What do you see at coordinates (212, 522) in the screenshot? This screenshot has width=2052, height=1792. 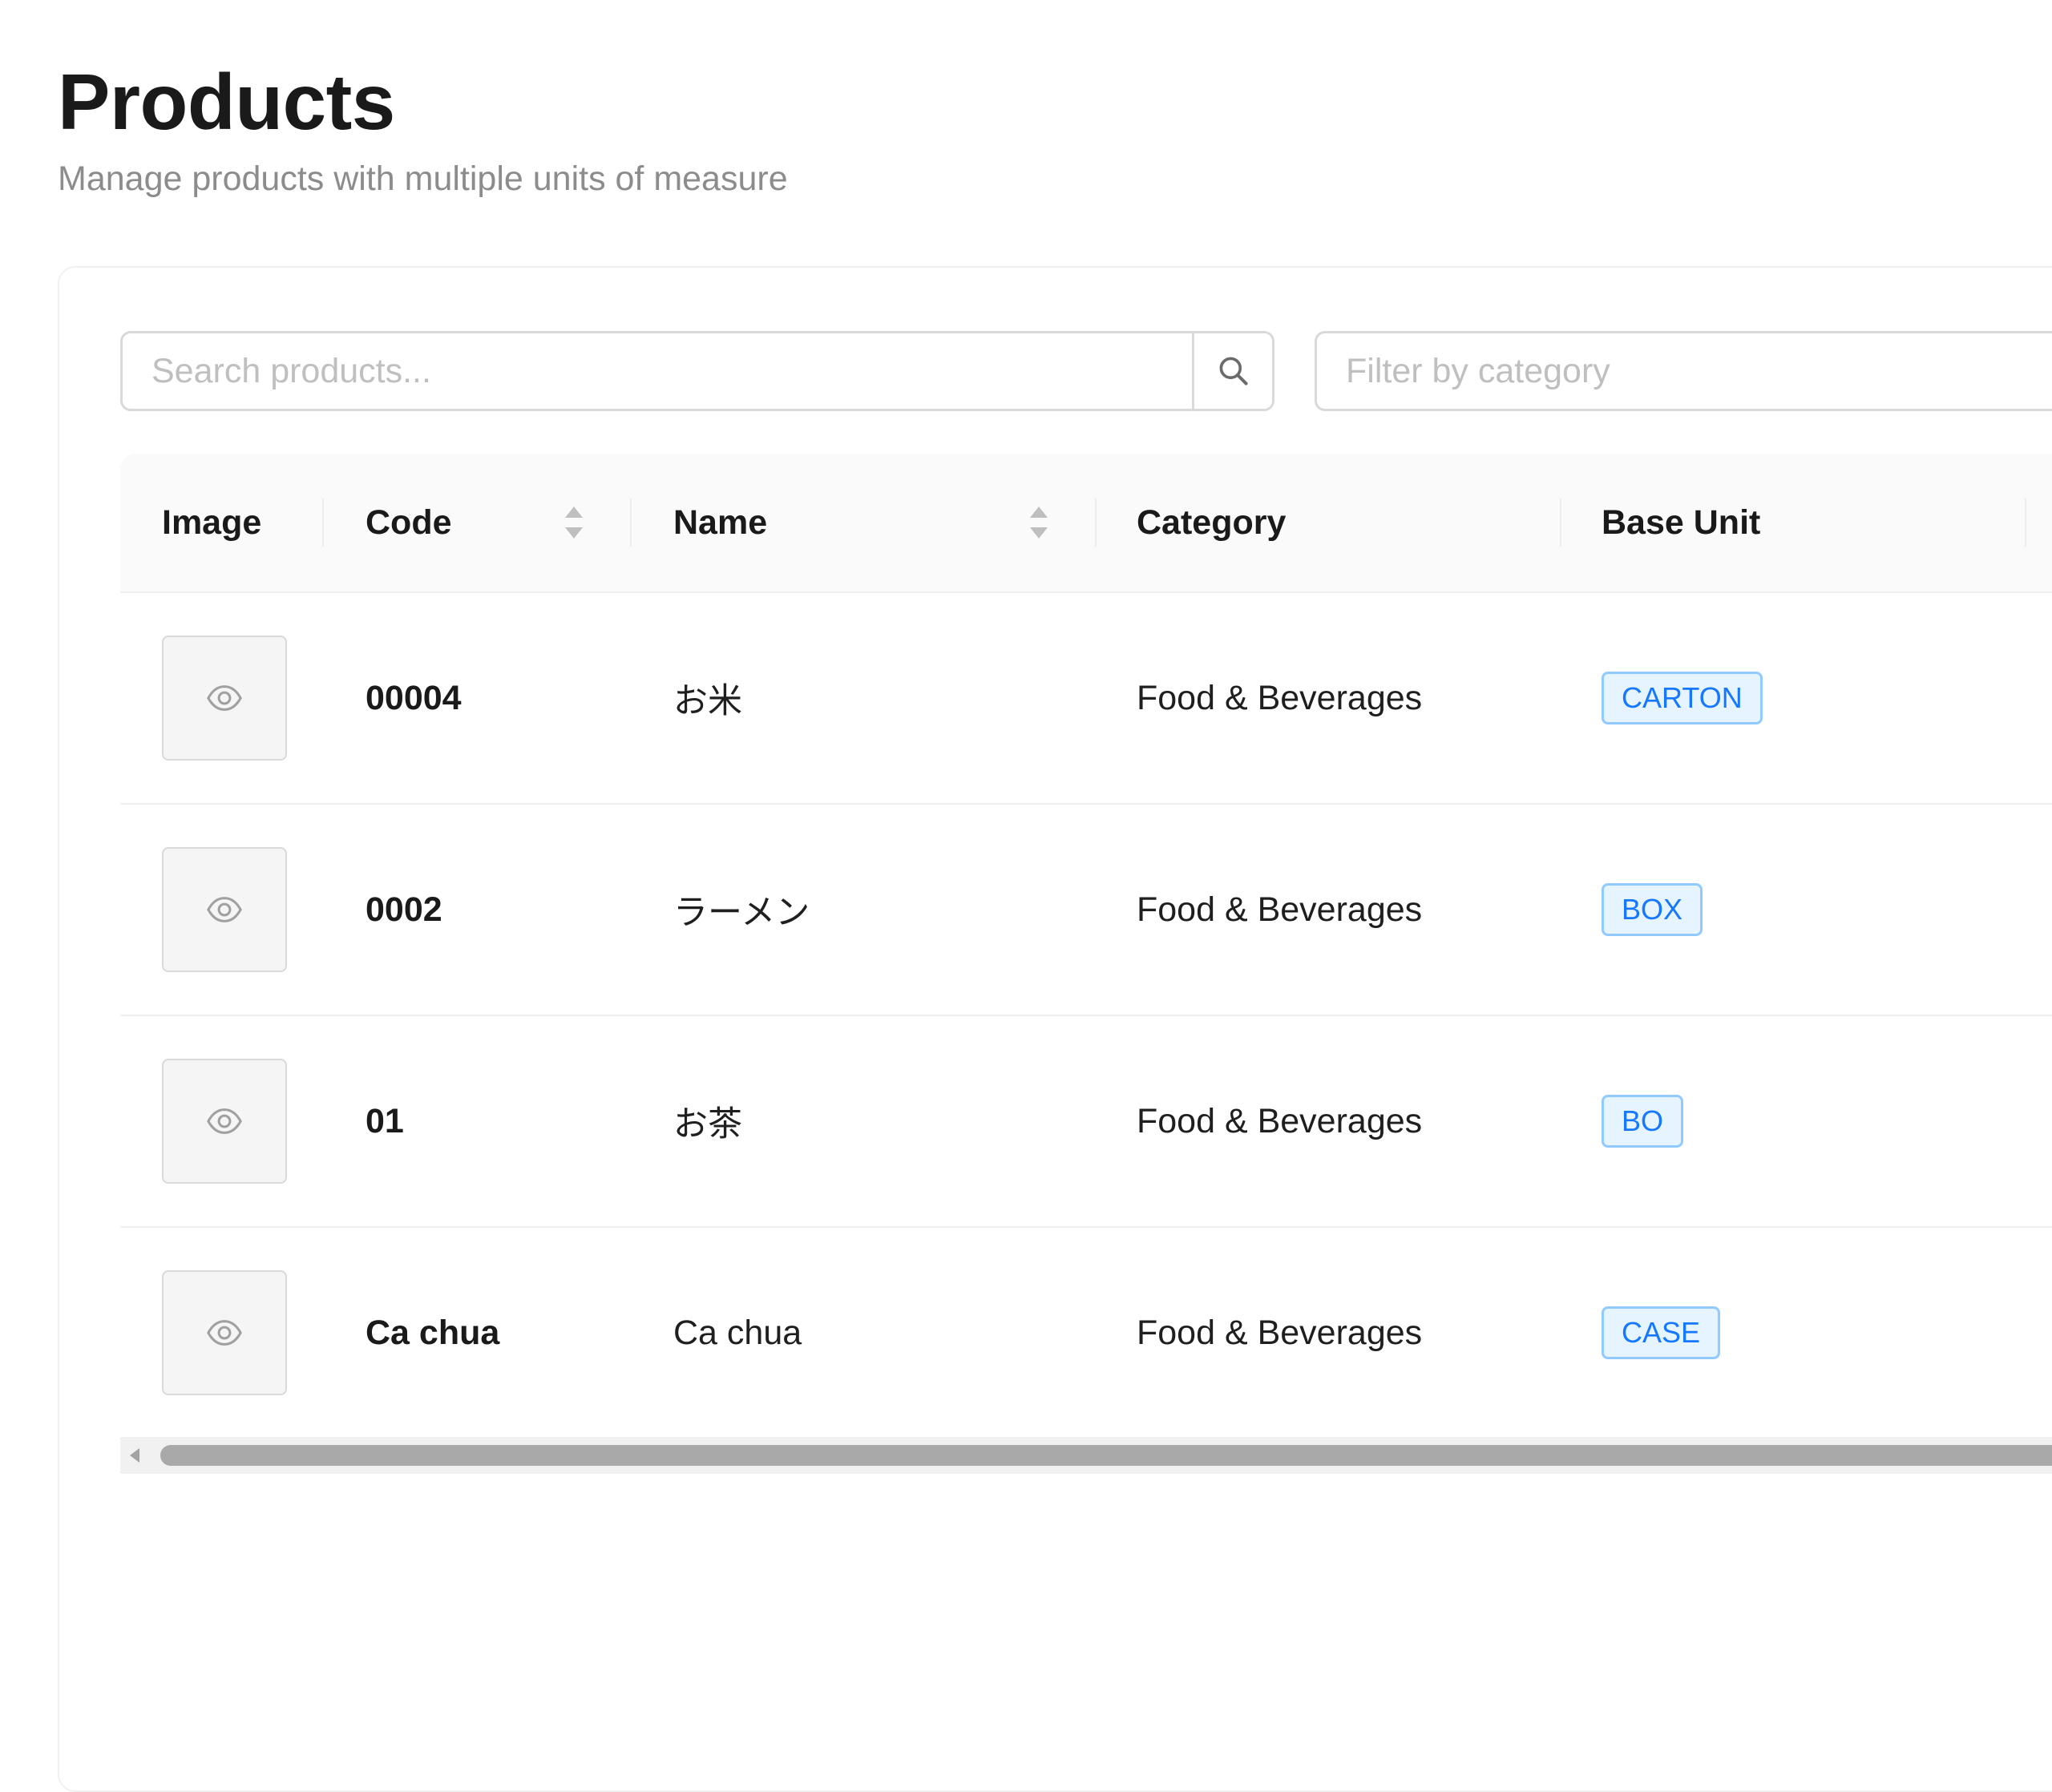 I see `column-header-image: Image` at bounding box center [212, 522].